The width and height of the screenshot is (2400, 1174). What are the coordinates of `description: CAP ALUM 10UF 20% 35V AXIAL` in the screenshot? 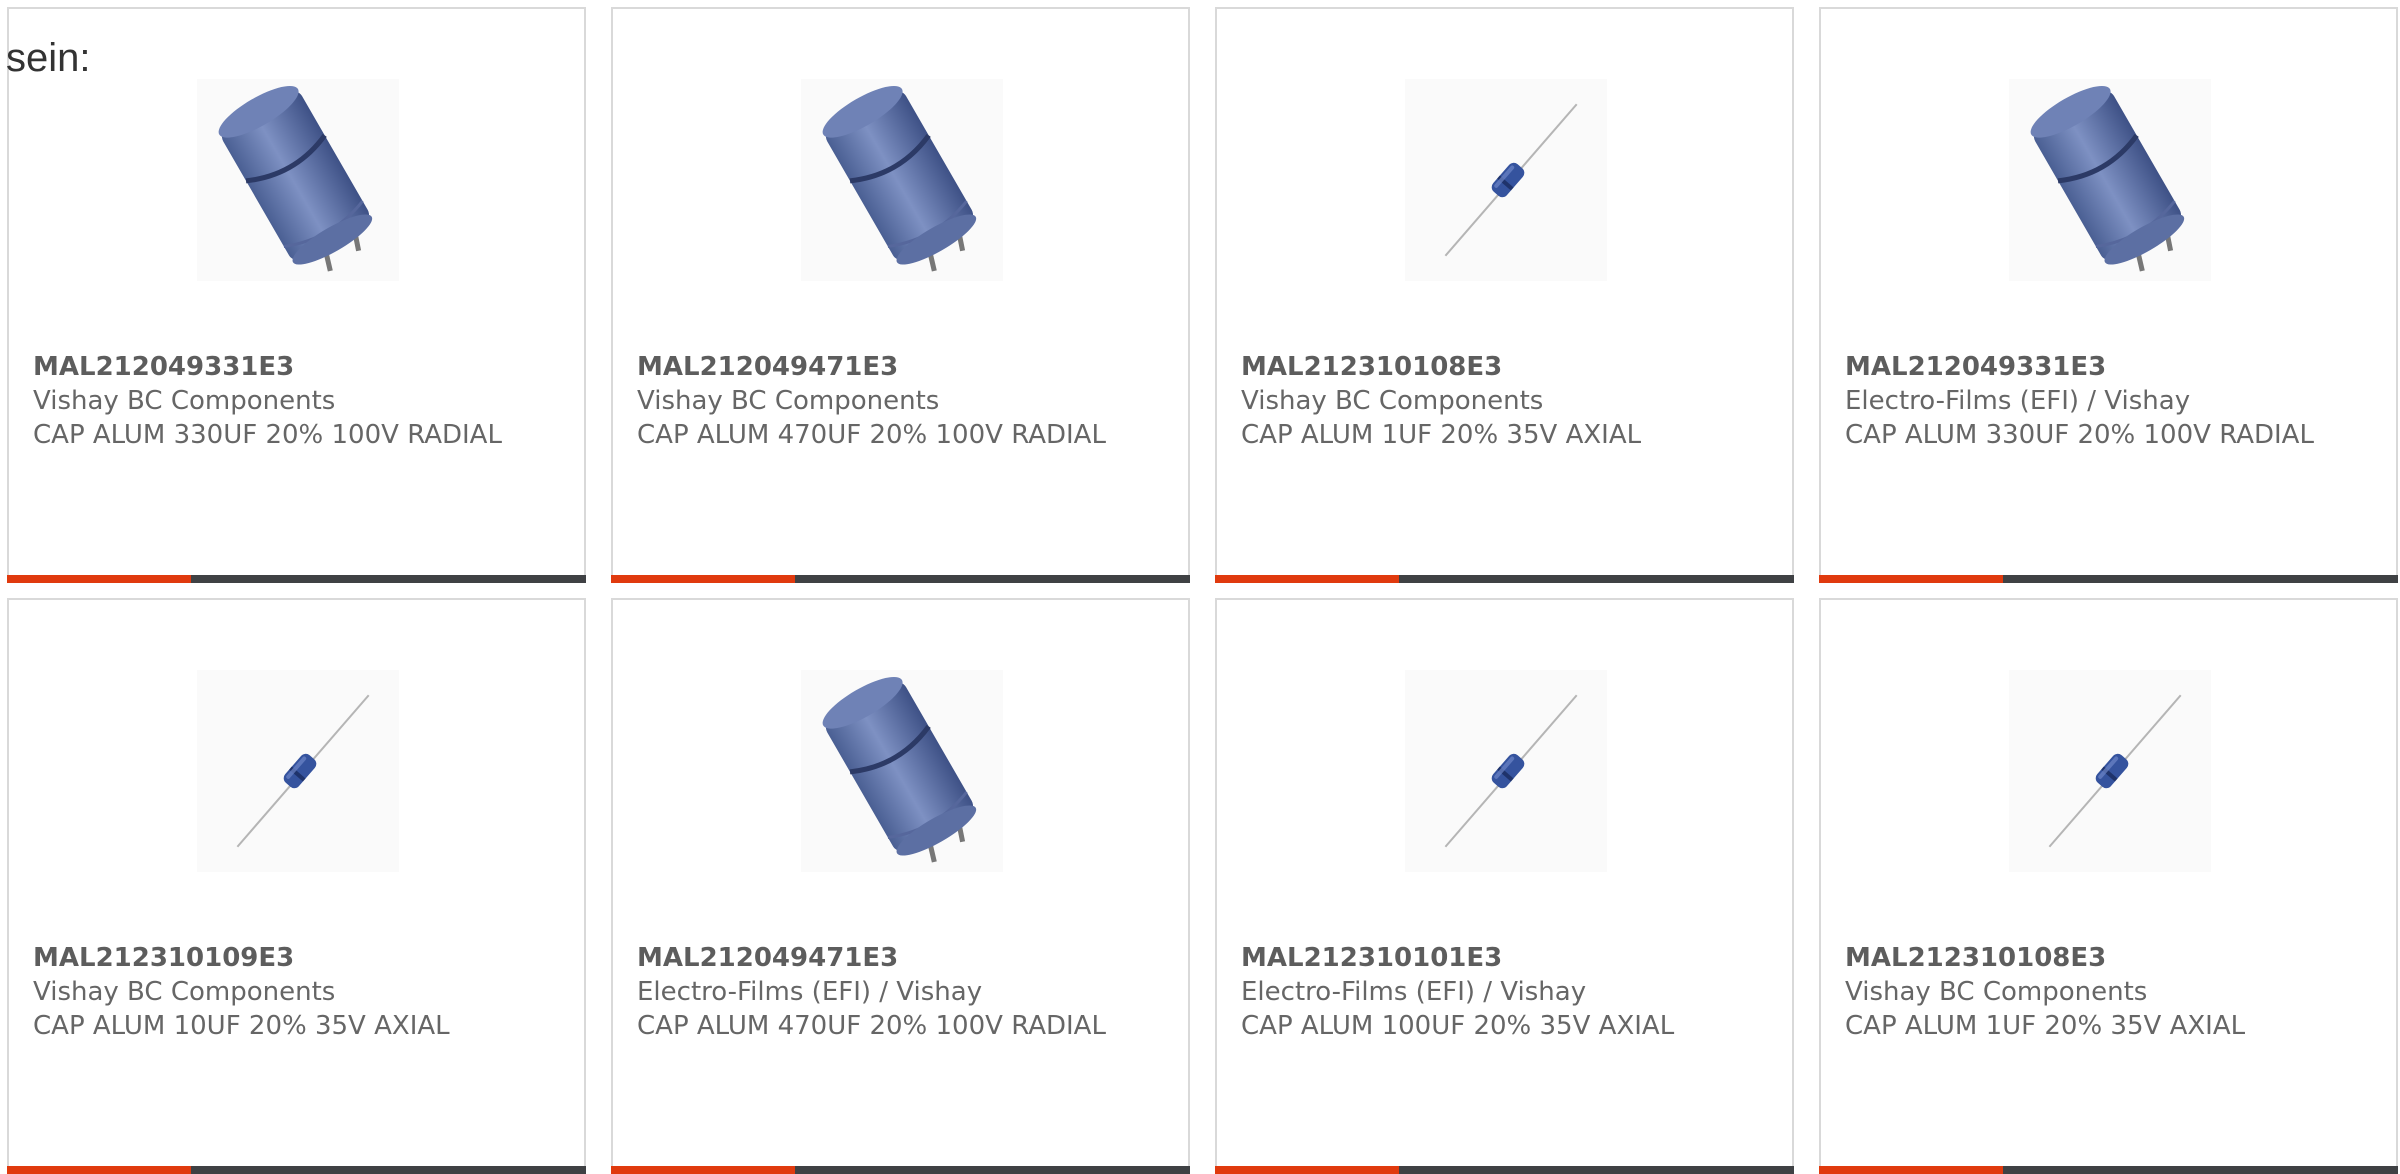 It's located at (241, 1026).